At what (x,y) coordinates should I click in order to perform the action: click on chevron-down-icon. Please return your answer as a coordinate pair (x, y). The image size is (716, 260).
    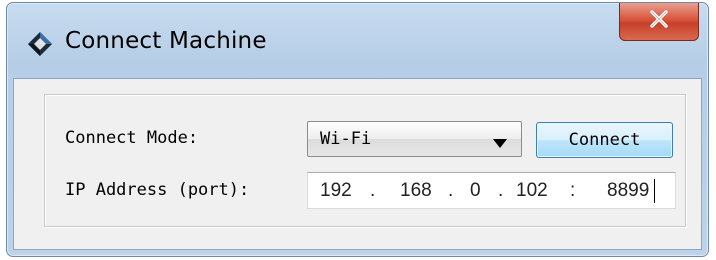
    Looking at the image, I should click on (500, 144).